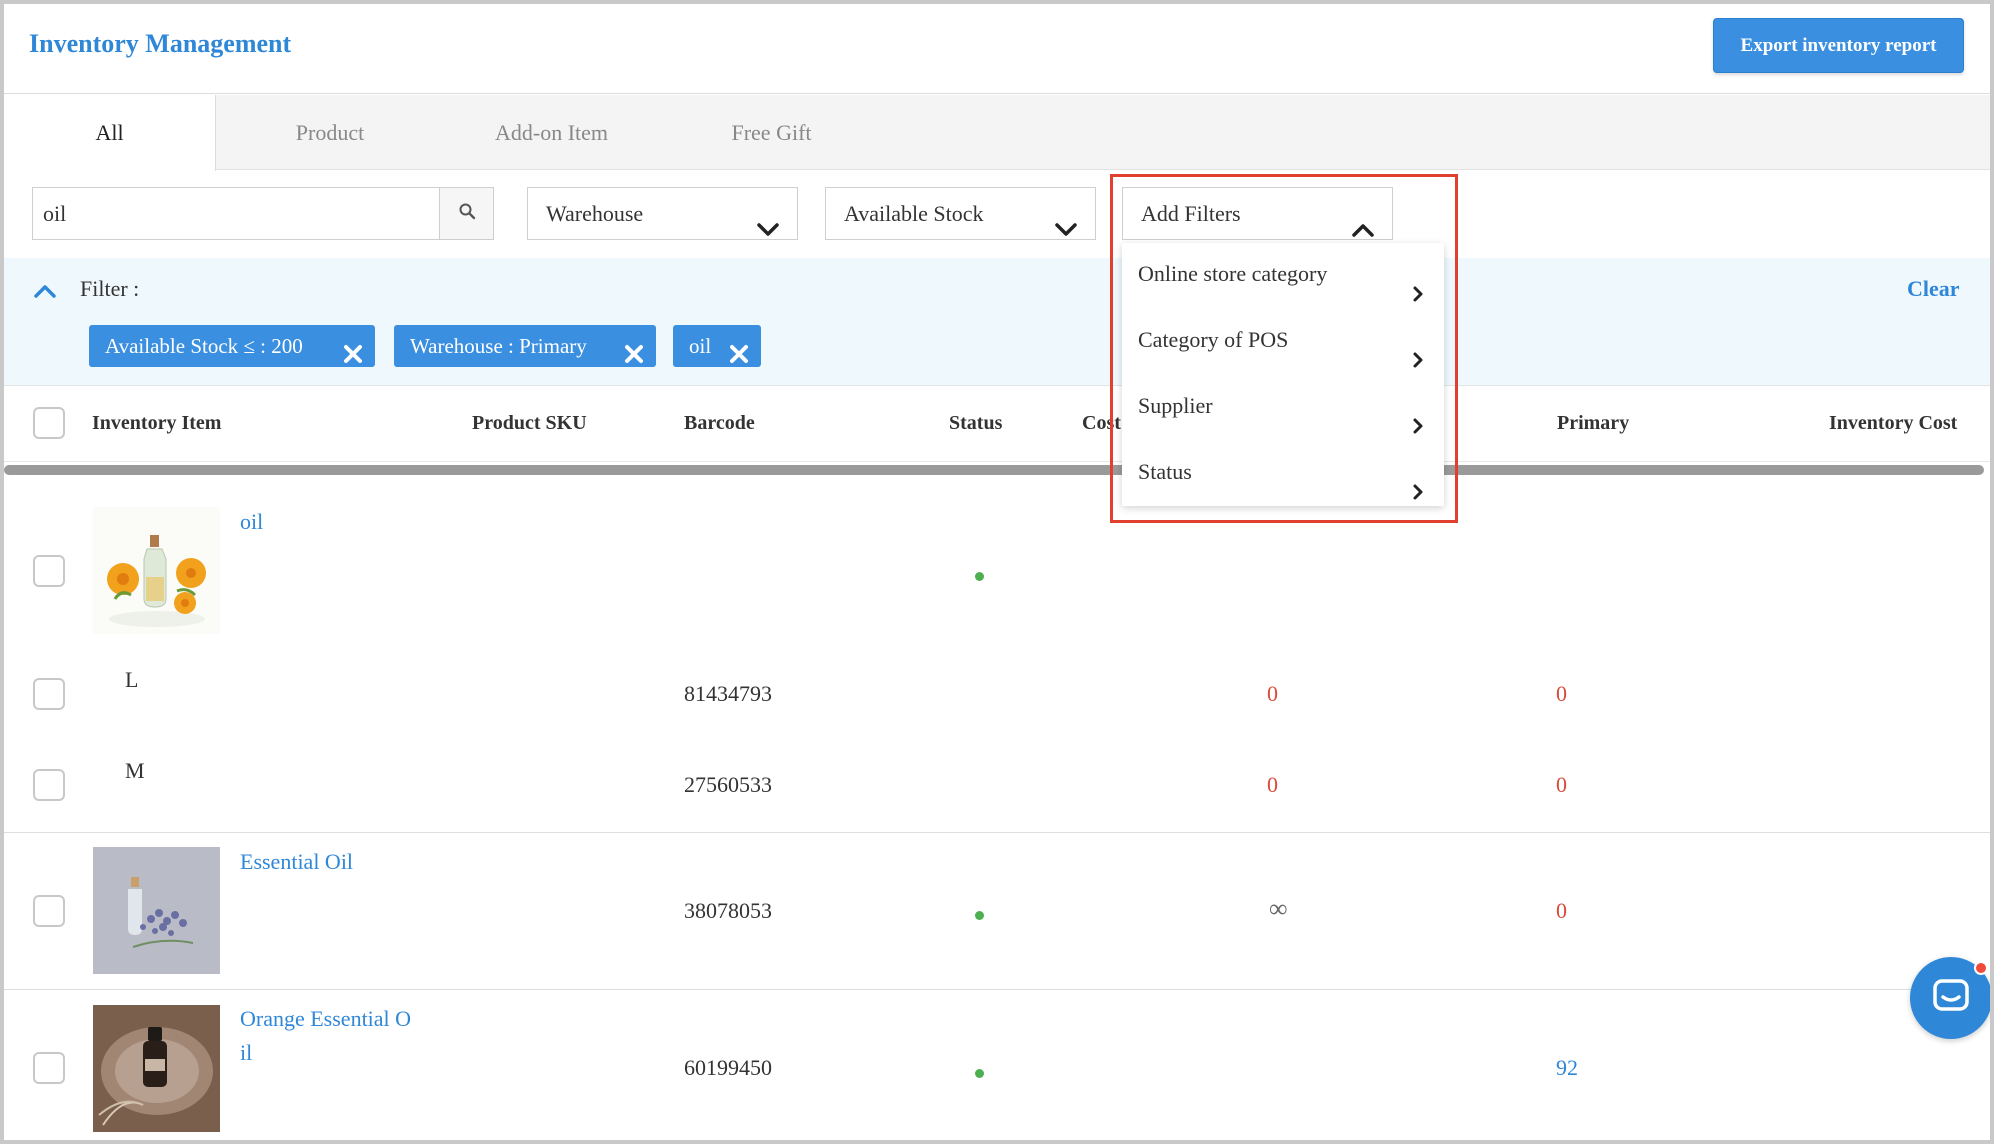  Describe the element at coordinates (110, 288) in the screenshot. I see `filter-label: Filter :` at that location.